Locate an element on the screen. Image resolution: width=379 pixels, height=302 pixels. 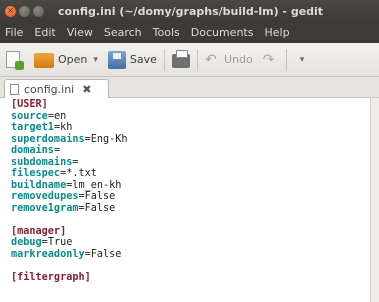
menu-search: Search is located at coordinates (123, 32).